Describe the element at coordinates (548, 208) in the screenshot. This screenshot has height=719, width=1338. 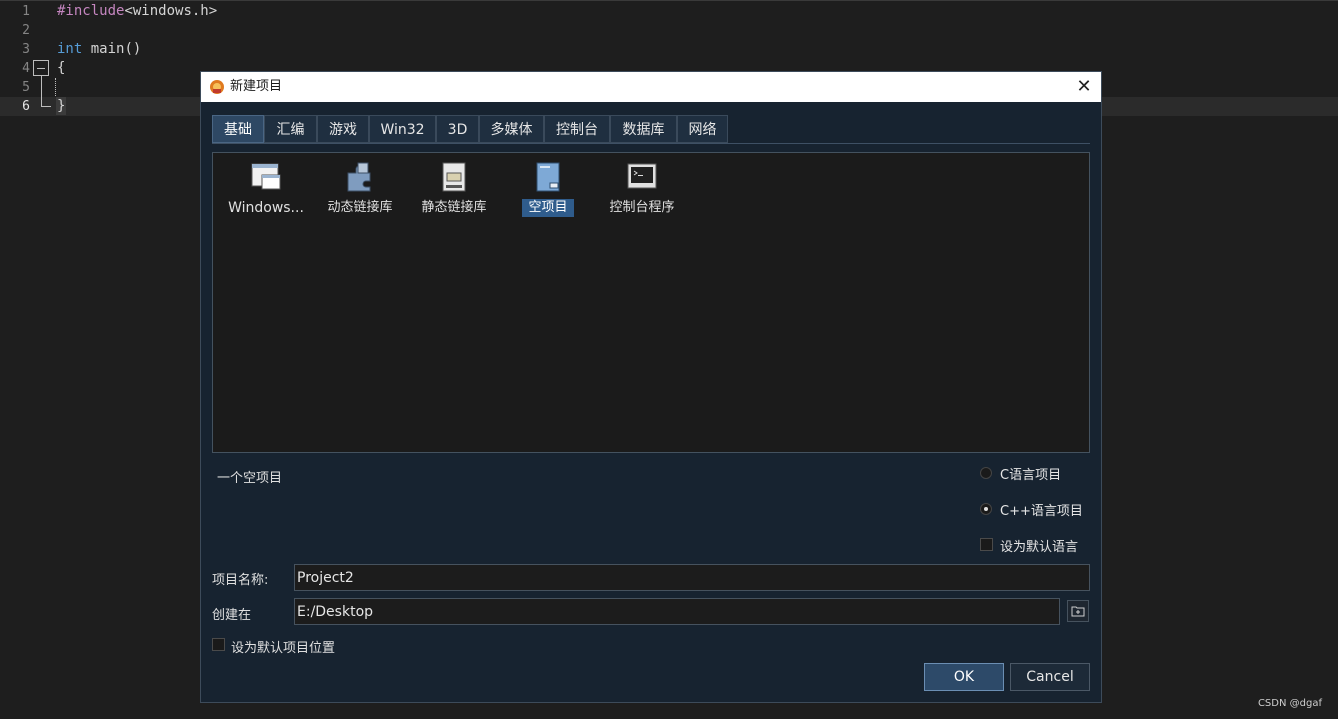
I see `template-label-selected: 空项目` at that location.